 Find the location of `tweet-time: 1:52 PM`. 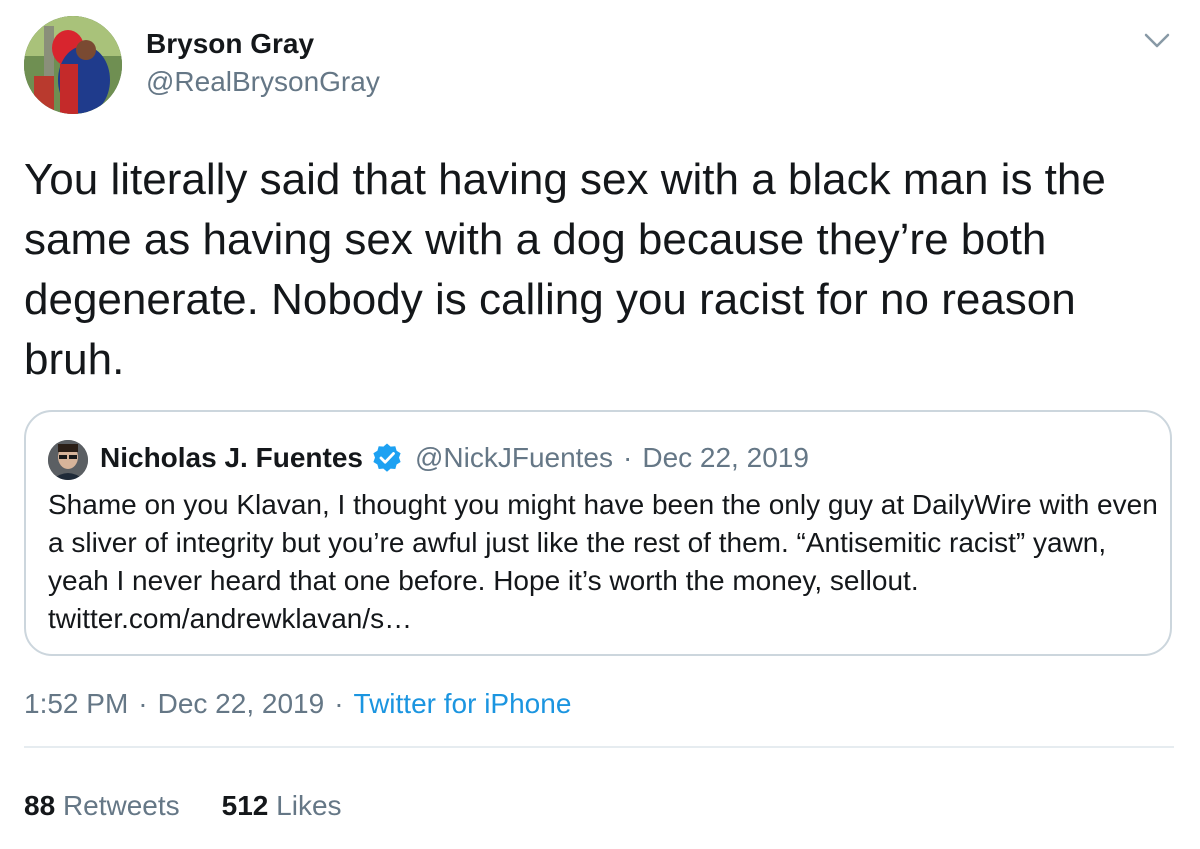

tweet-time: 1:52 PM is located at coordinates (76, 703).